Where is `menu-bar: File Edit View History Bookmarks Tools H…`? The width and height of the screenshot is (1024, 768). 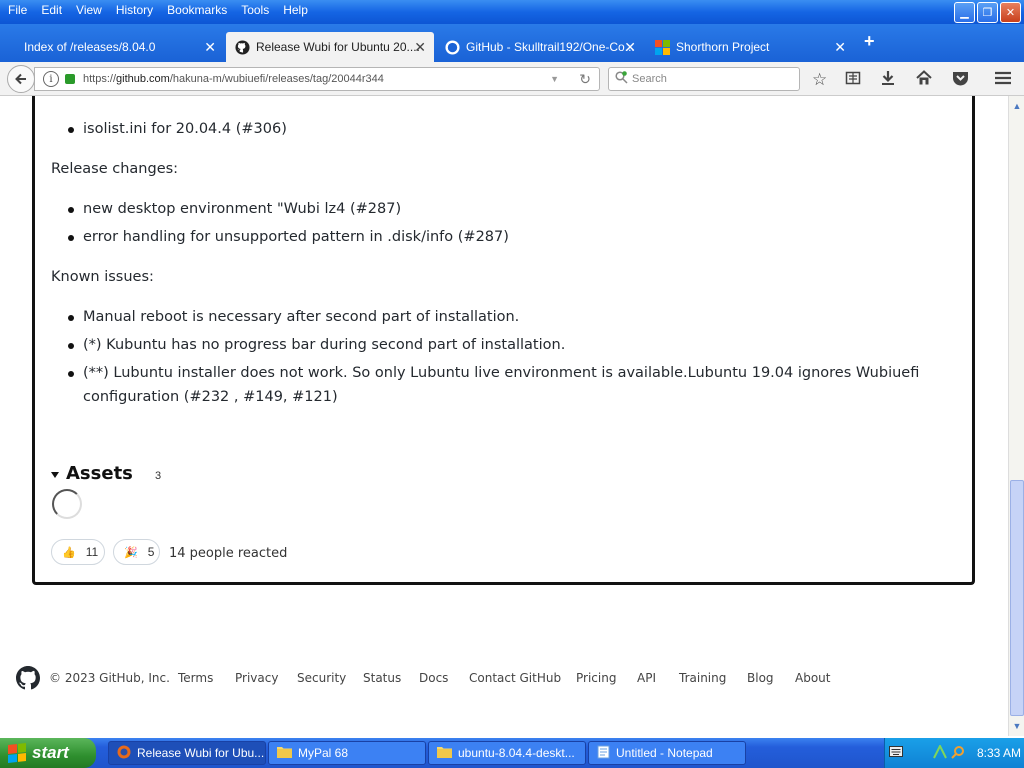
menu-bar: File Edit View History Bookmarks Tools H… is located at coordinates (157, 10).